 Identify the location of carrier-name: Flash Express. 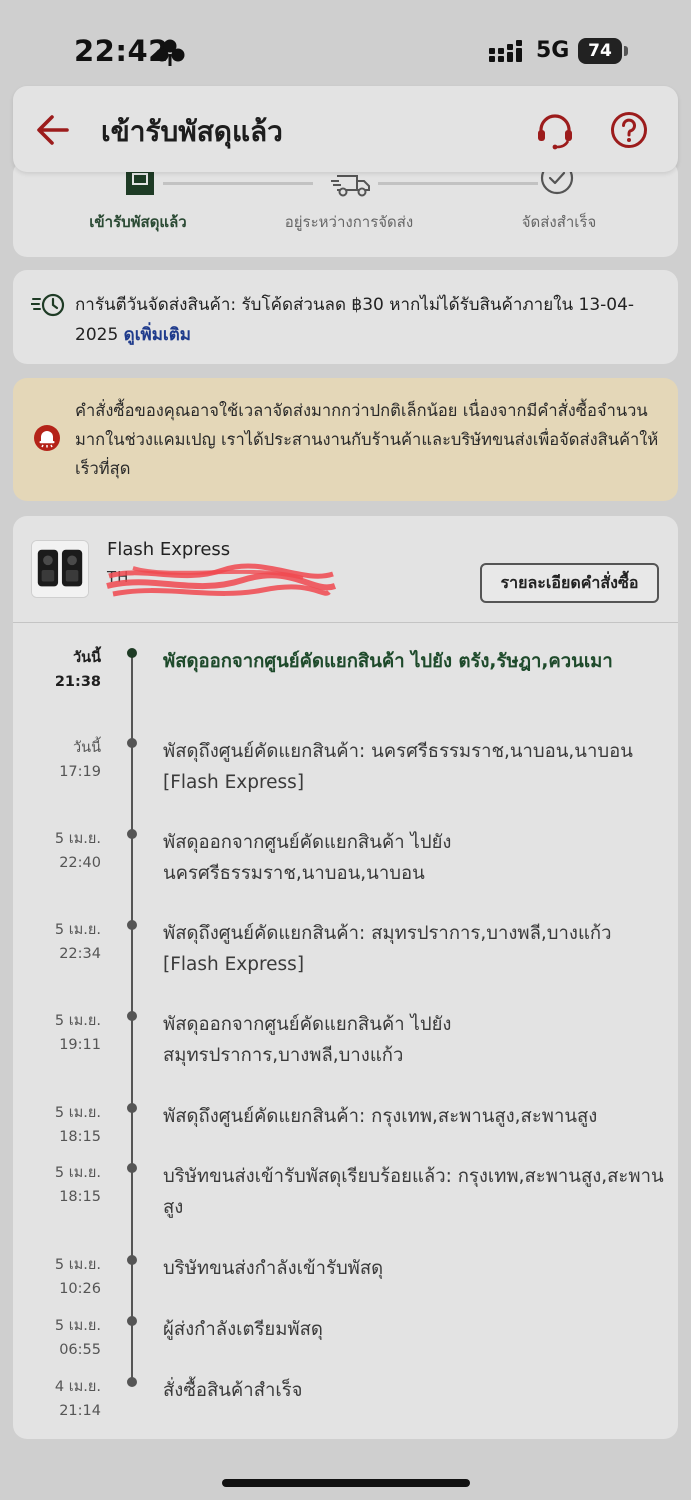
(169, 549).